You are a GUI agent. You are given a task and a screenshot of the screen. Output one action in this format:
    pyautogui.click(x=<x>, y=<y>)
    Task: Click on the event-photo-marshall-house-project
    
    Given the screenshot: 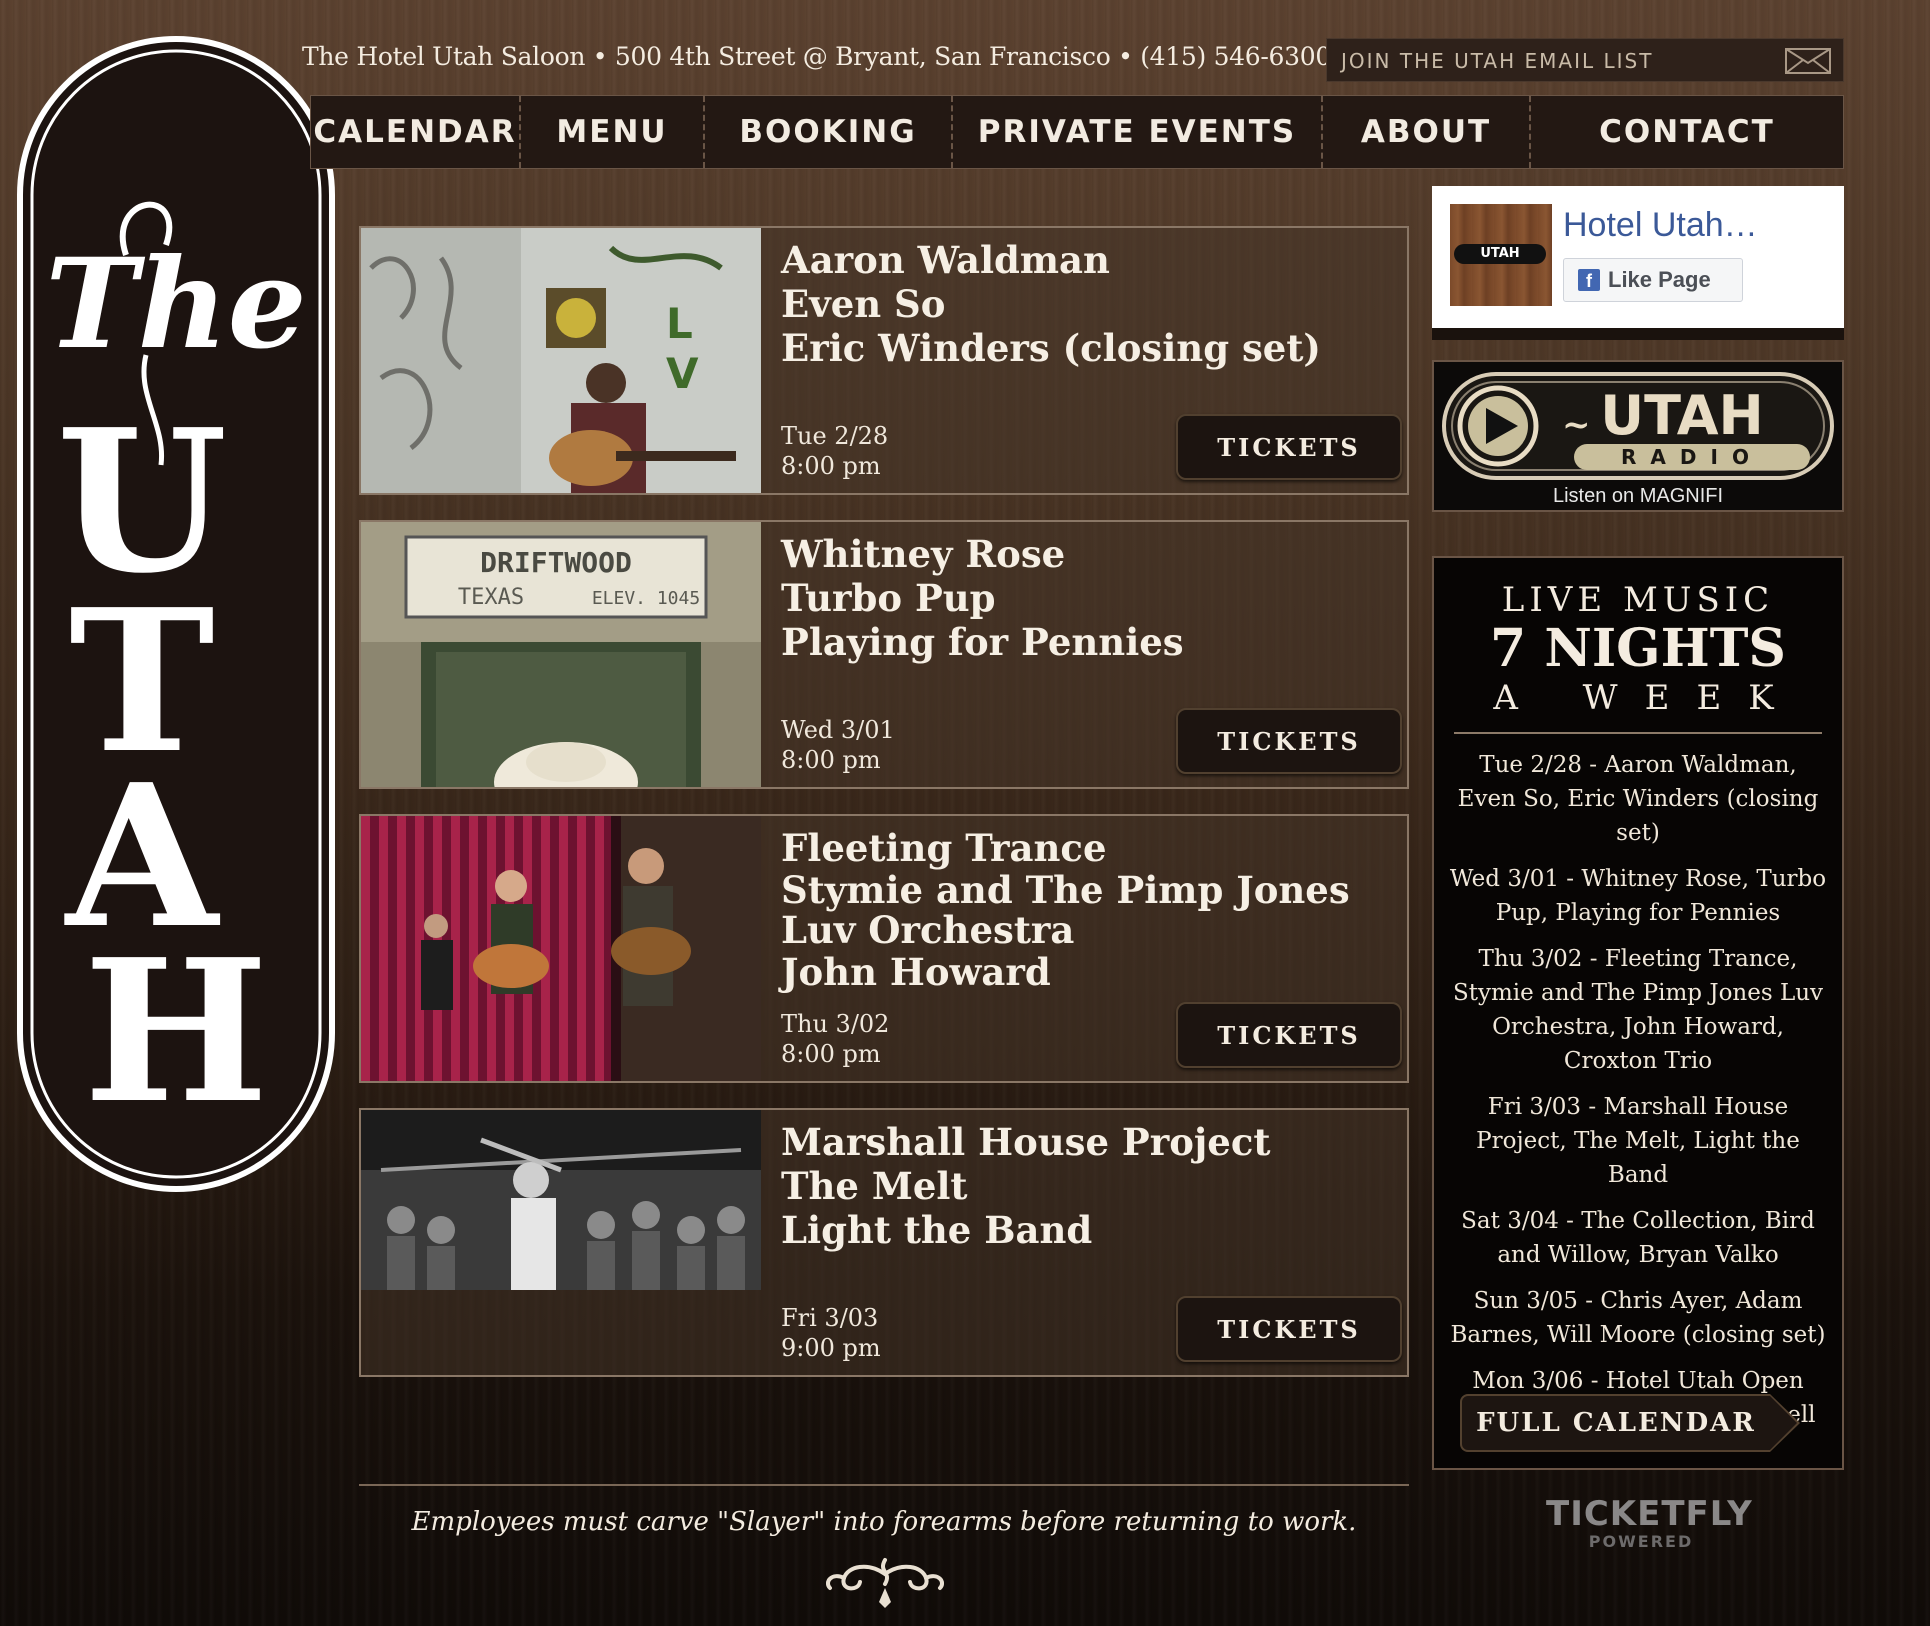 What is the action you would take?
    pyautogui.click(x=561, y=1200)
    